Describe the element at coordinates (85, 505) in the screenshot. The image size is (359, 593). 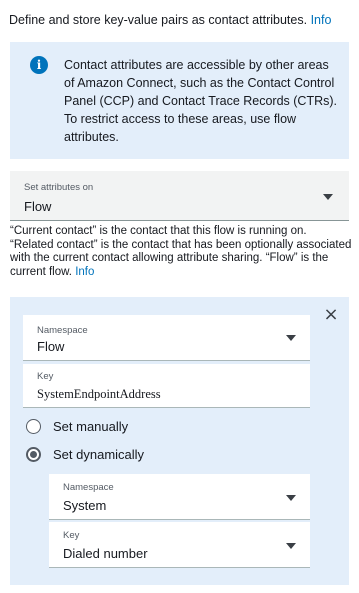
I see `dynamic-namespace-value: System` at that location.